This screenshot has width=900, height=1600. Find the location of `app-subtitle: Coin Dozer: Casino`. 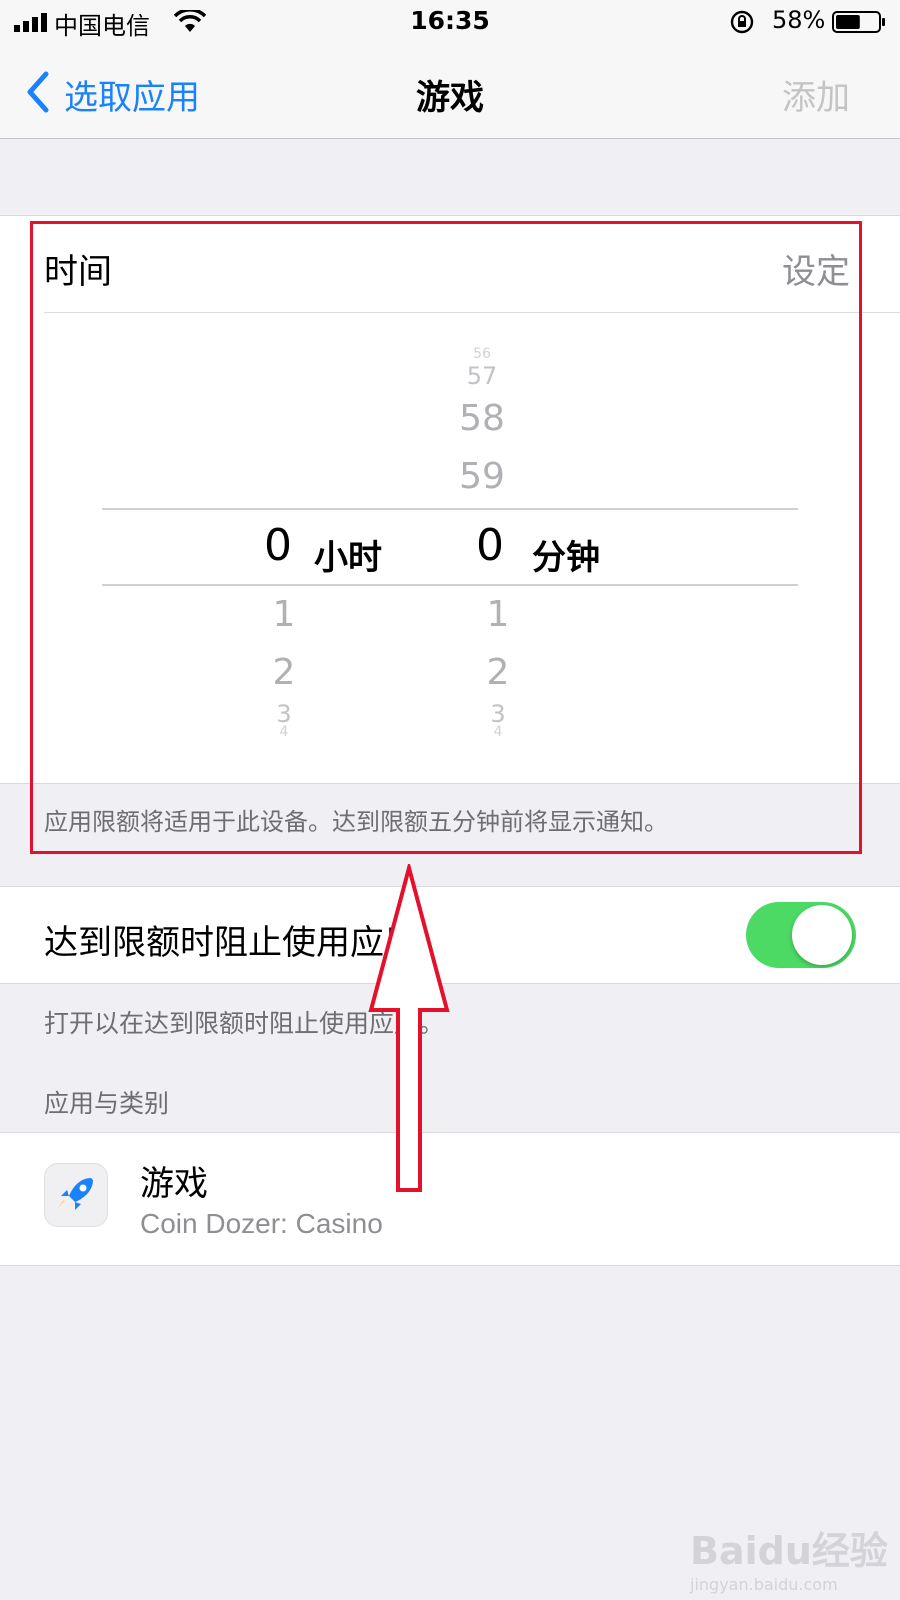

app-subtitle: Coin Dozer: Casino is located at coordinates (261, 1223).